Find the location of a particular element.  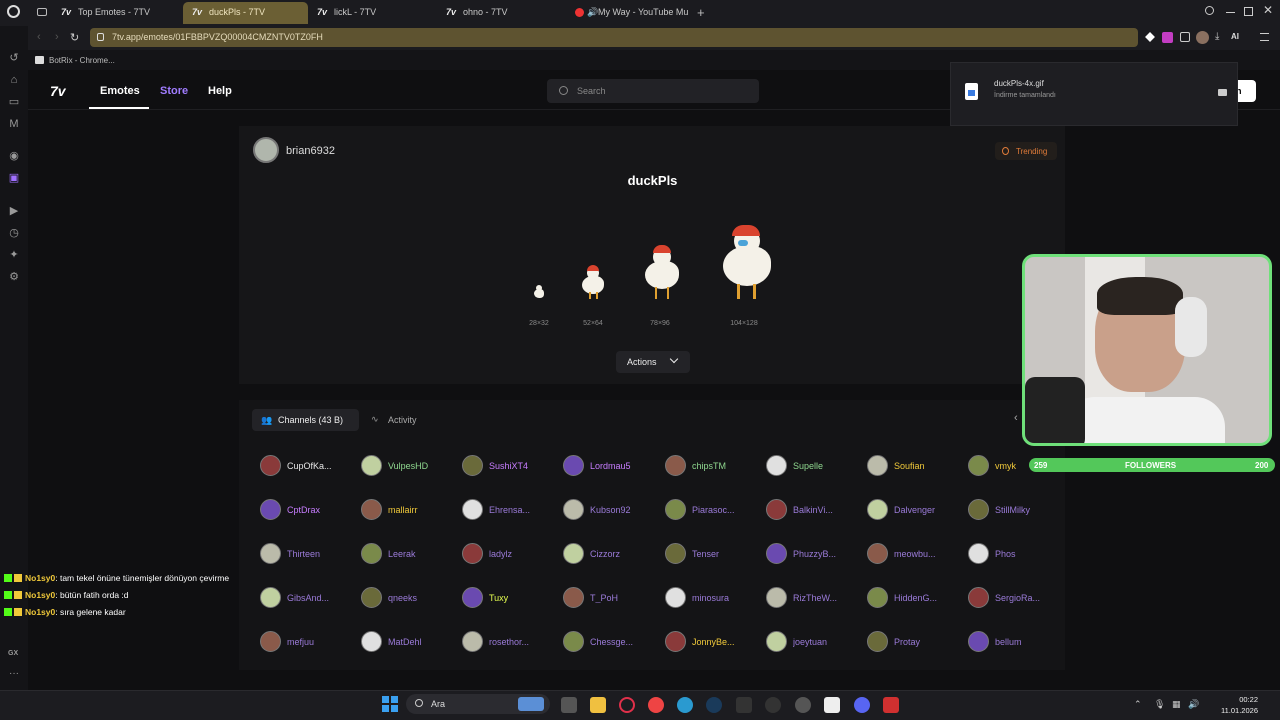

chrome-icon is located at coordinates (656, 705).